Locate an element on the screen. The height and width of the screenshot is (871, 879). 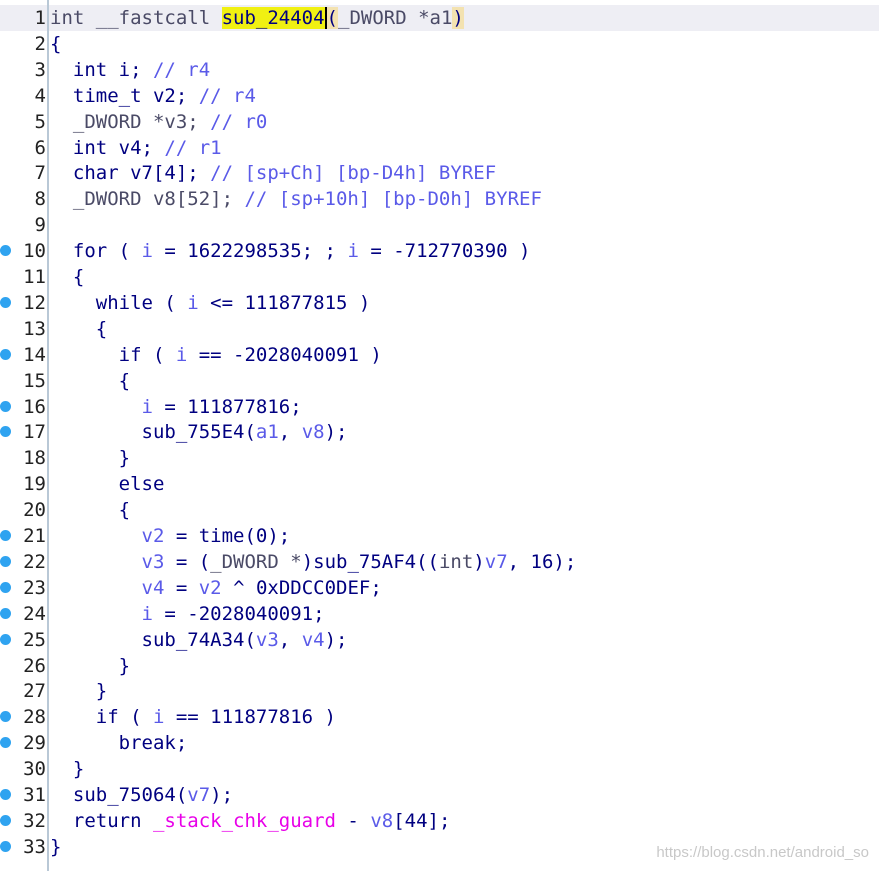
code-token: v2 is located at coordinates (210, 587).